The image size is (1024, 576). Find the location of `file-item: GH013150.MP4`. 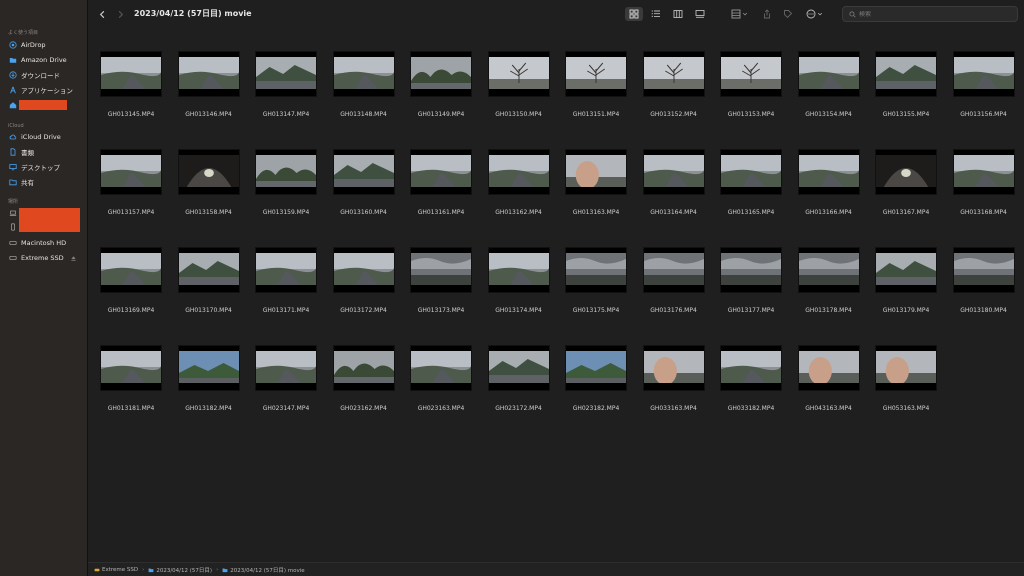

file-item: GH013150.MP4 is located at coordinates (519, 86).